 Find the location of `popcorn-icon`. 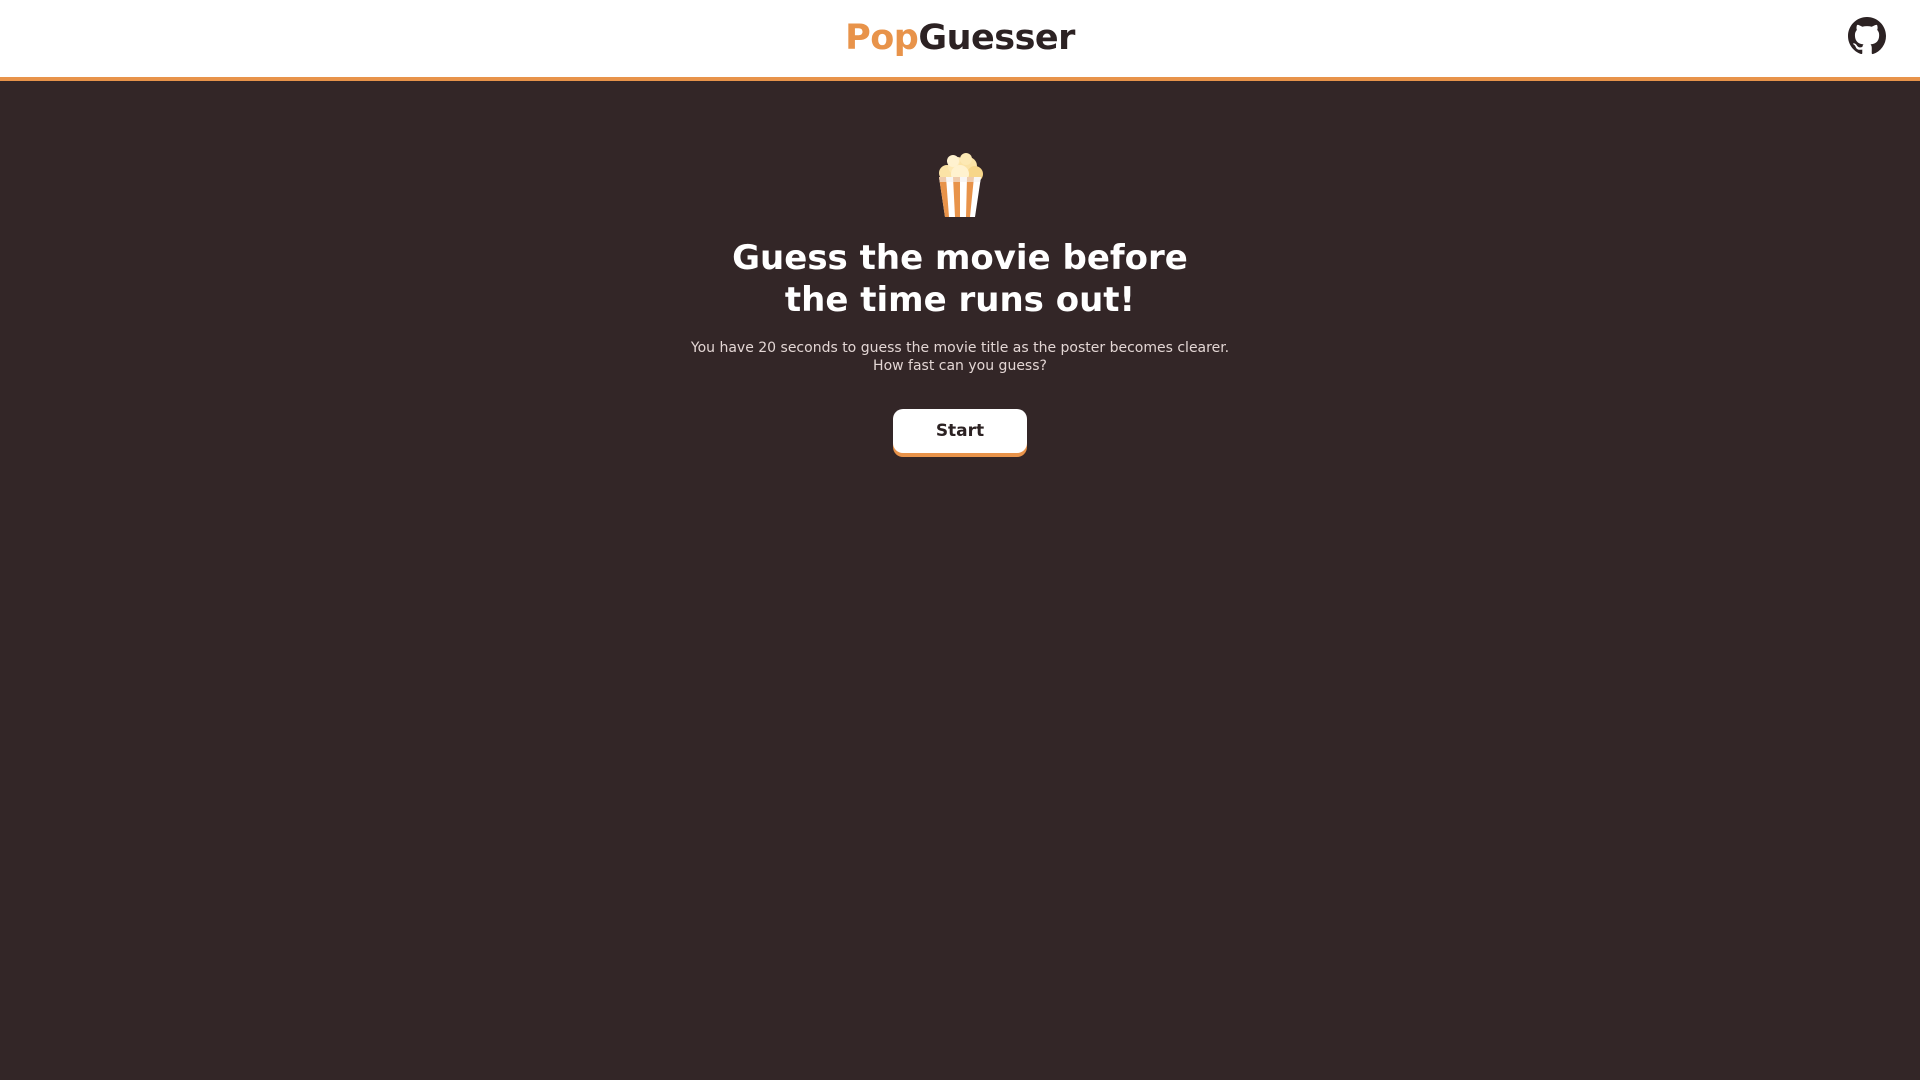

popcorn-icon is located at coordinates (960, 186).